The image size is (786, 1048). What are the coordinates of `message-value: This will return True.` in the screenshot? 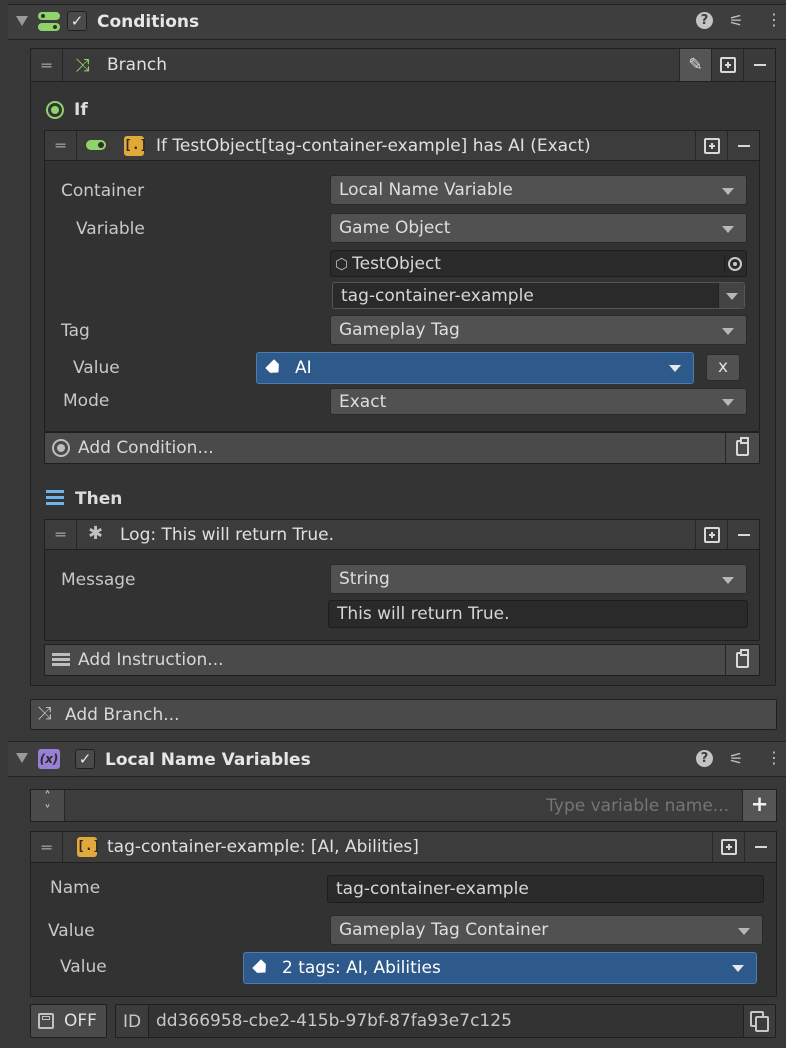 It's located at (423, 614).